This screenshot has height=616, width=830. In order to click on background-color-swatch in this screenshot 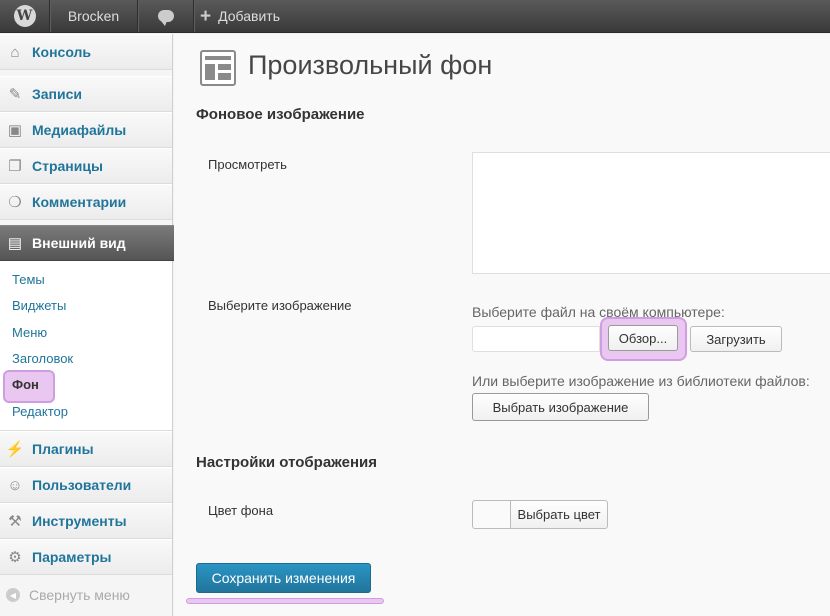, I will do `click(491, 514)`.